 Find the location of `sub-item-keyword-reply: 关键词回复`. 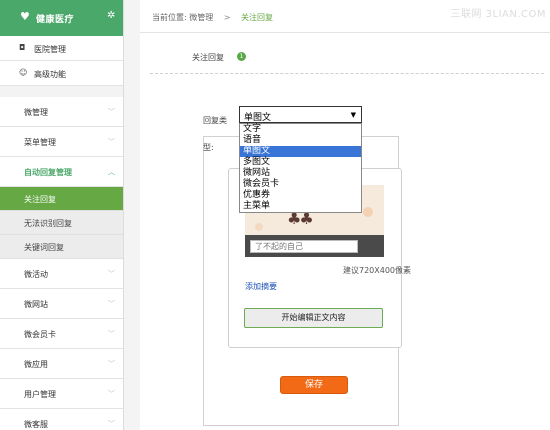

sub-item-keyword-reply: 关键词回复 is located at coordinates (61, 247).